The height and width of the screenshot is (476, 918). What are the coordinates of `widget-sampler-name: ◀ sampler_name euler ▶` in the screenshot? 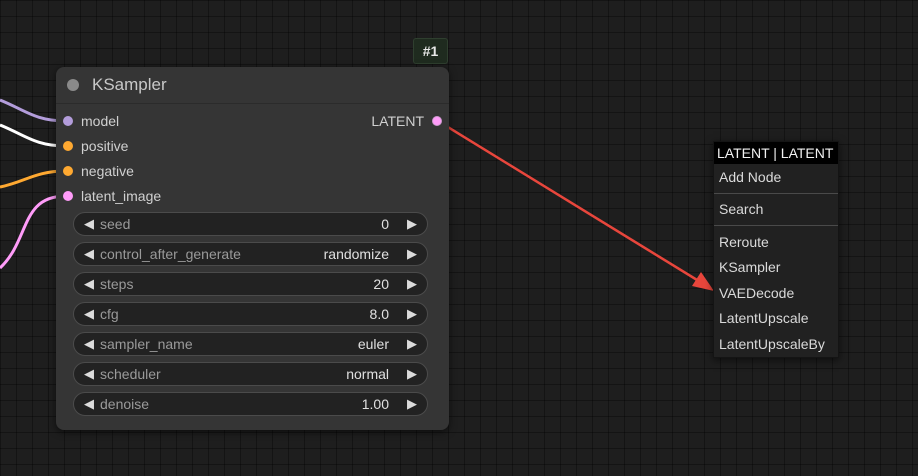 It's located at (250, 344).